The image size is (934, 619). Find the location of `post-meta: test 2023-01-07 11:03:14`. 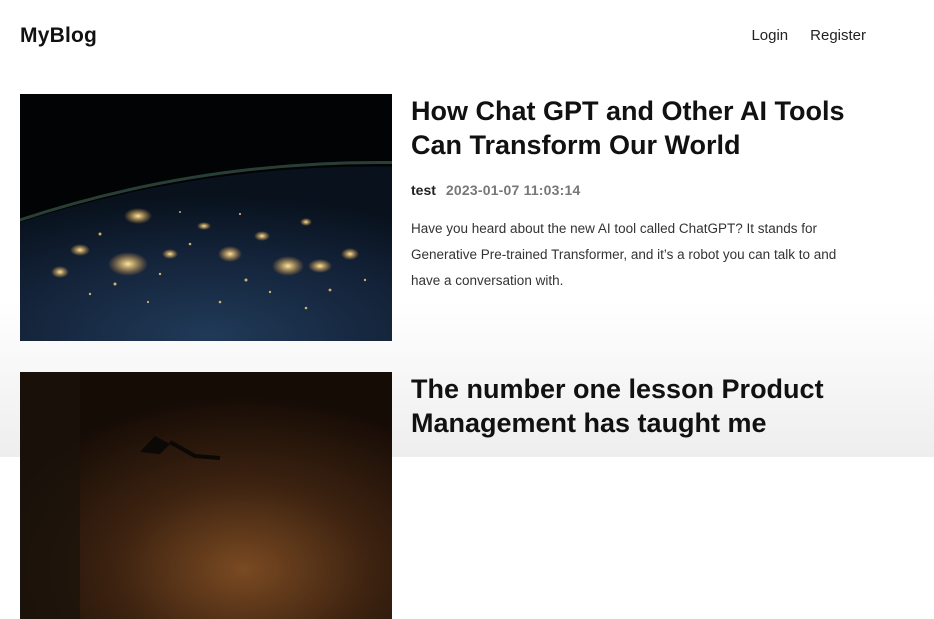

post-meta: test 2023-01-07 11:03:14 is located at coordinates (646, 190).